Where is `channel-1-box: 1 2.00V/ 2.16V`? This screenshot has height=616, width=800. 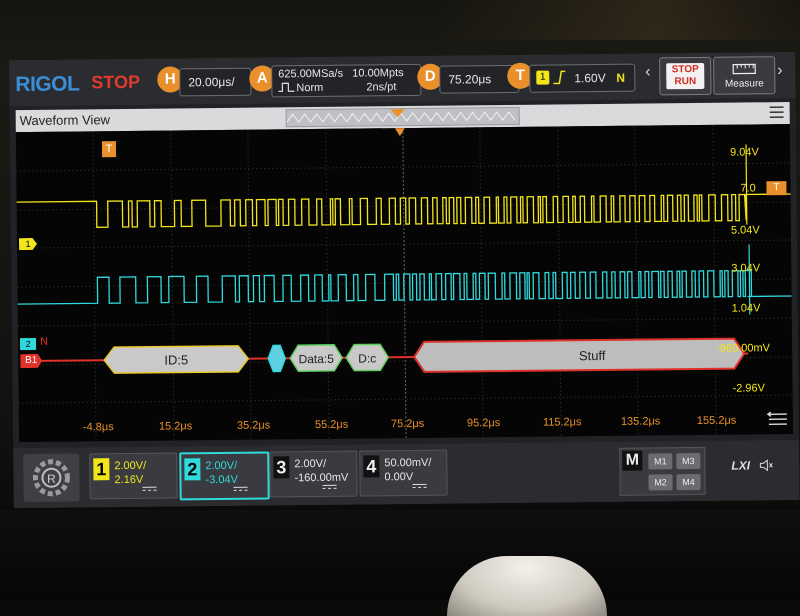 channel-1-box: 1 2.00V/ 2.16V is located at coordinates (133, 476).